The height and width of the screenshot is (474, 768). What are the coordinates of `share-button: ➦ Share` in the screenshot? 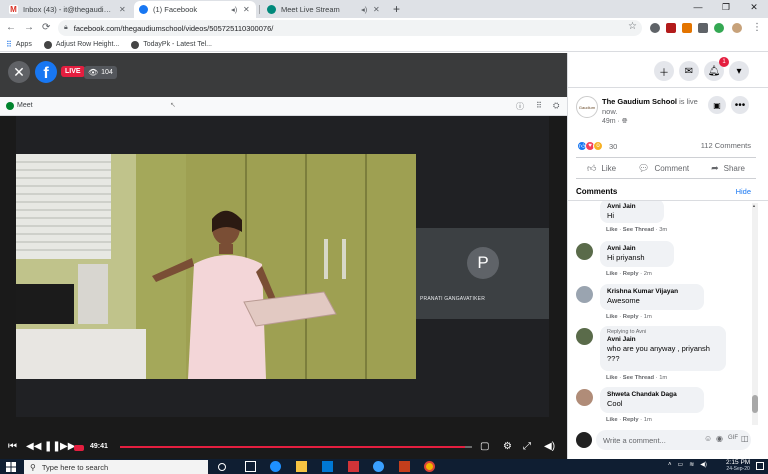 It's located at (728, 168).